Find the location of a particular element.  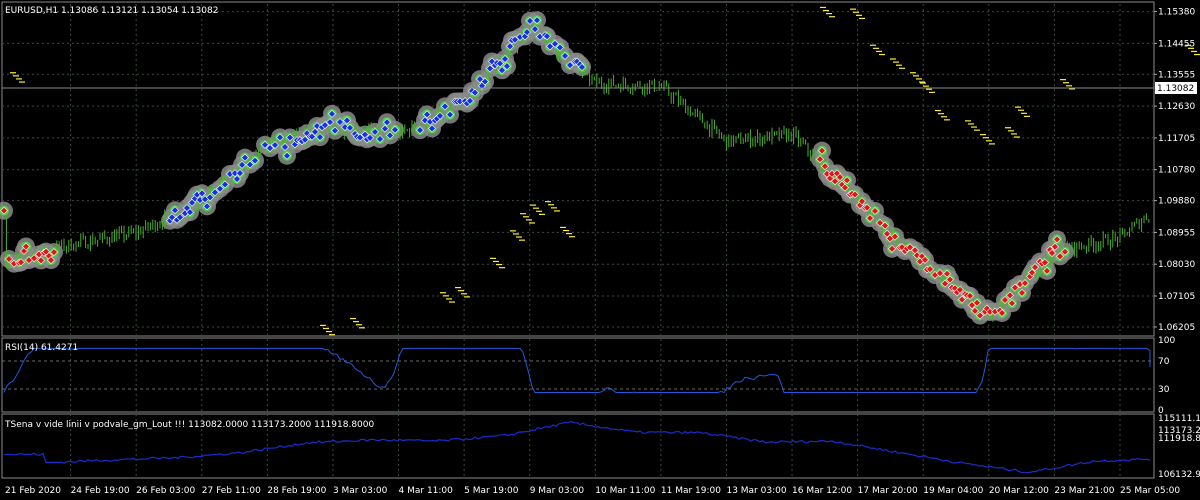

rsi-label: RSI(14) 61.4271 is located at coordinates (41, 348).